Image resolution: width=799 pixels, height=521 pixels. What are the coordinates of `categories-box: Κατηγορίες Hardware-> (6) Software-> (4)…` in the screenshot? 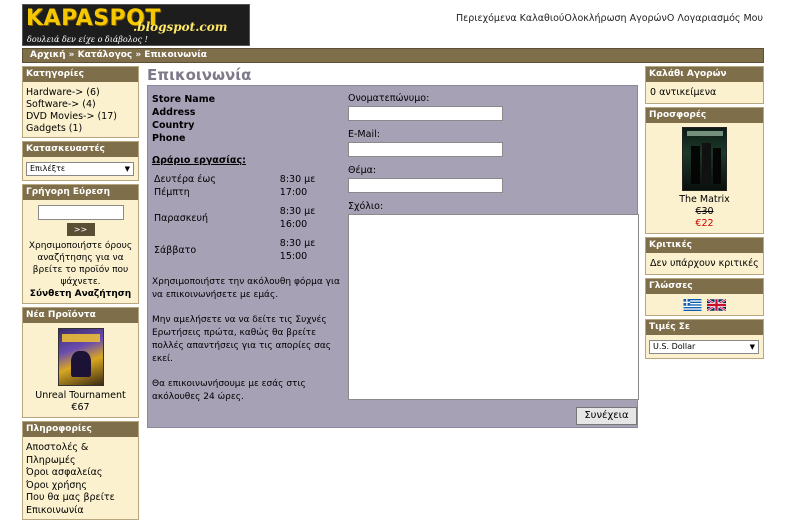 It's located at (80, 102).